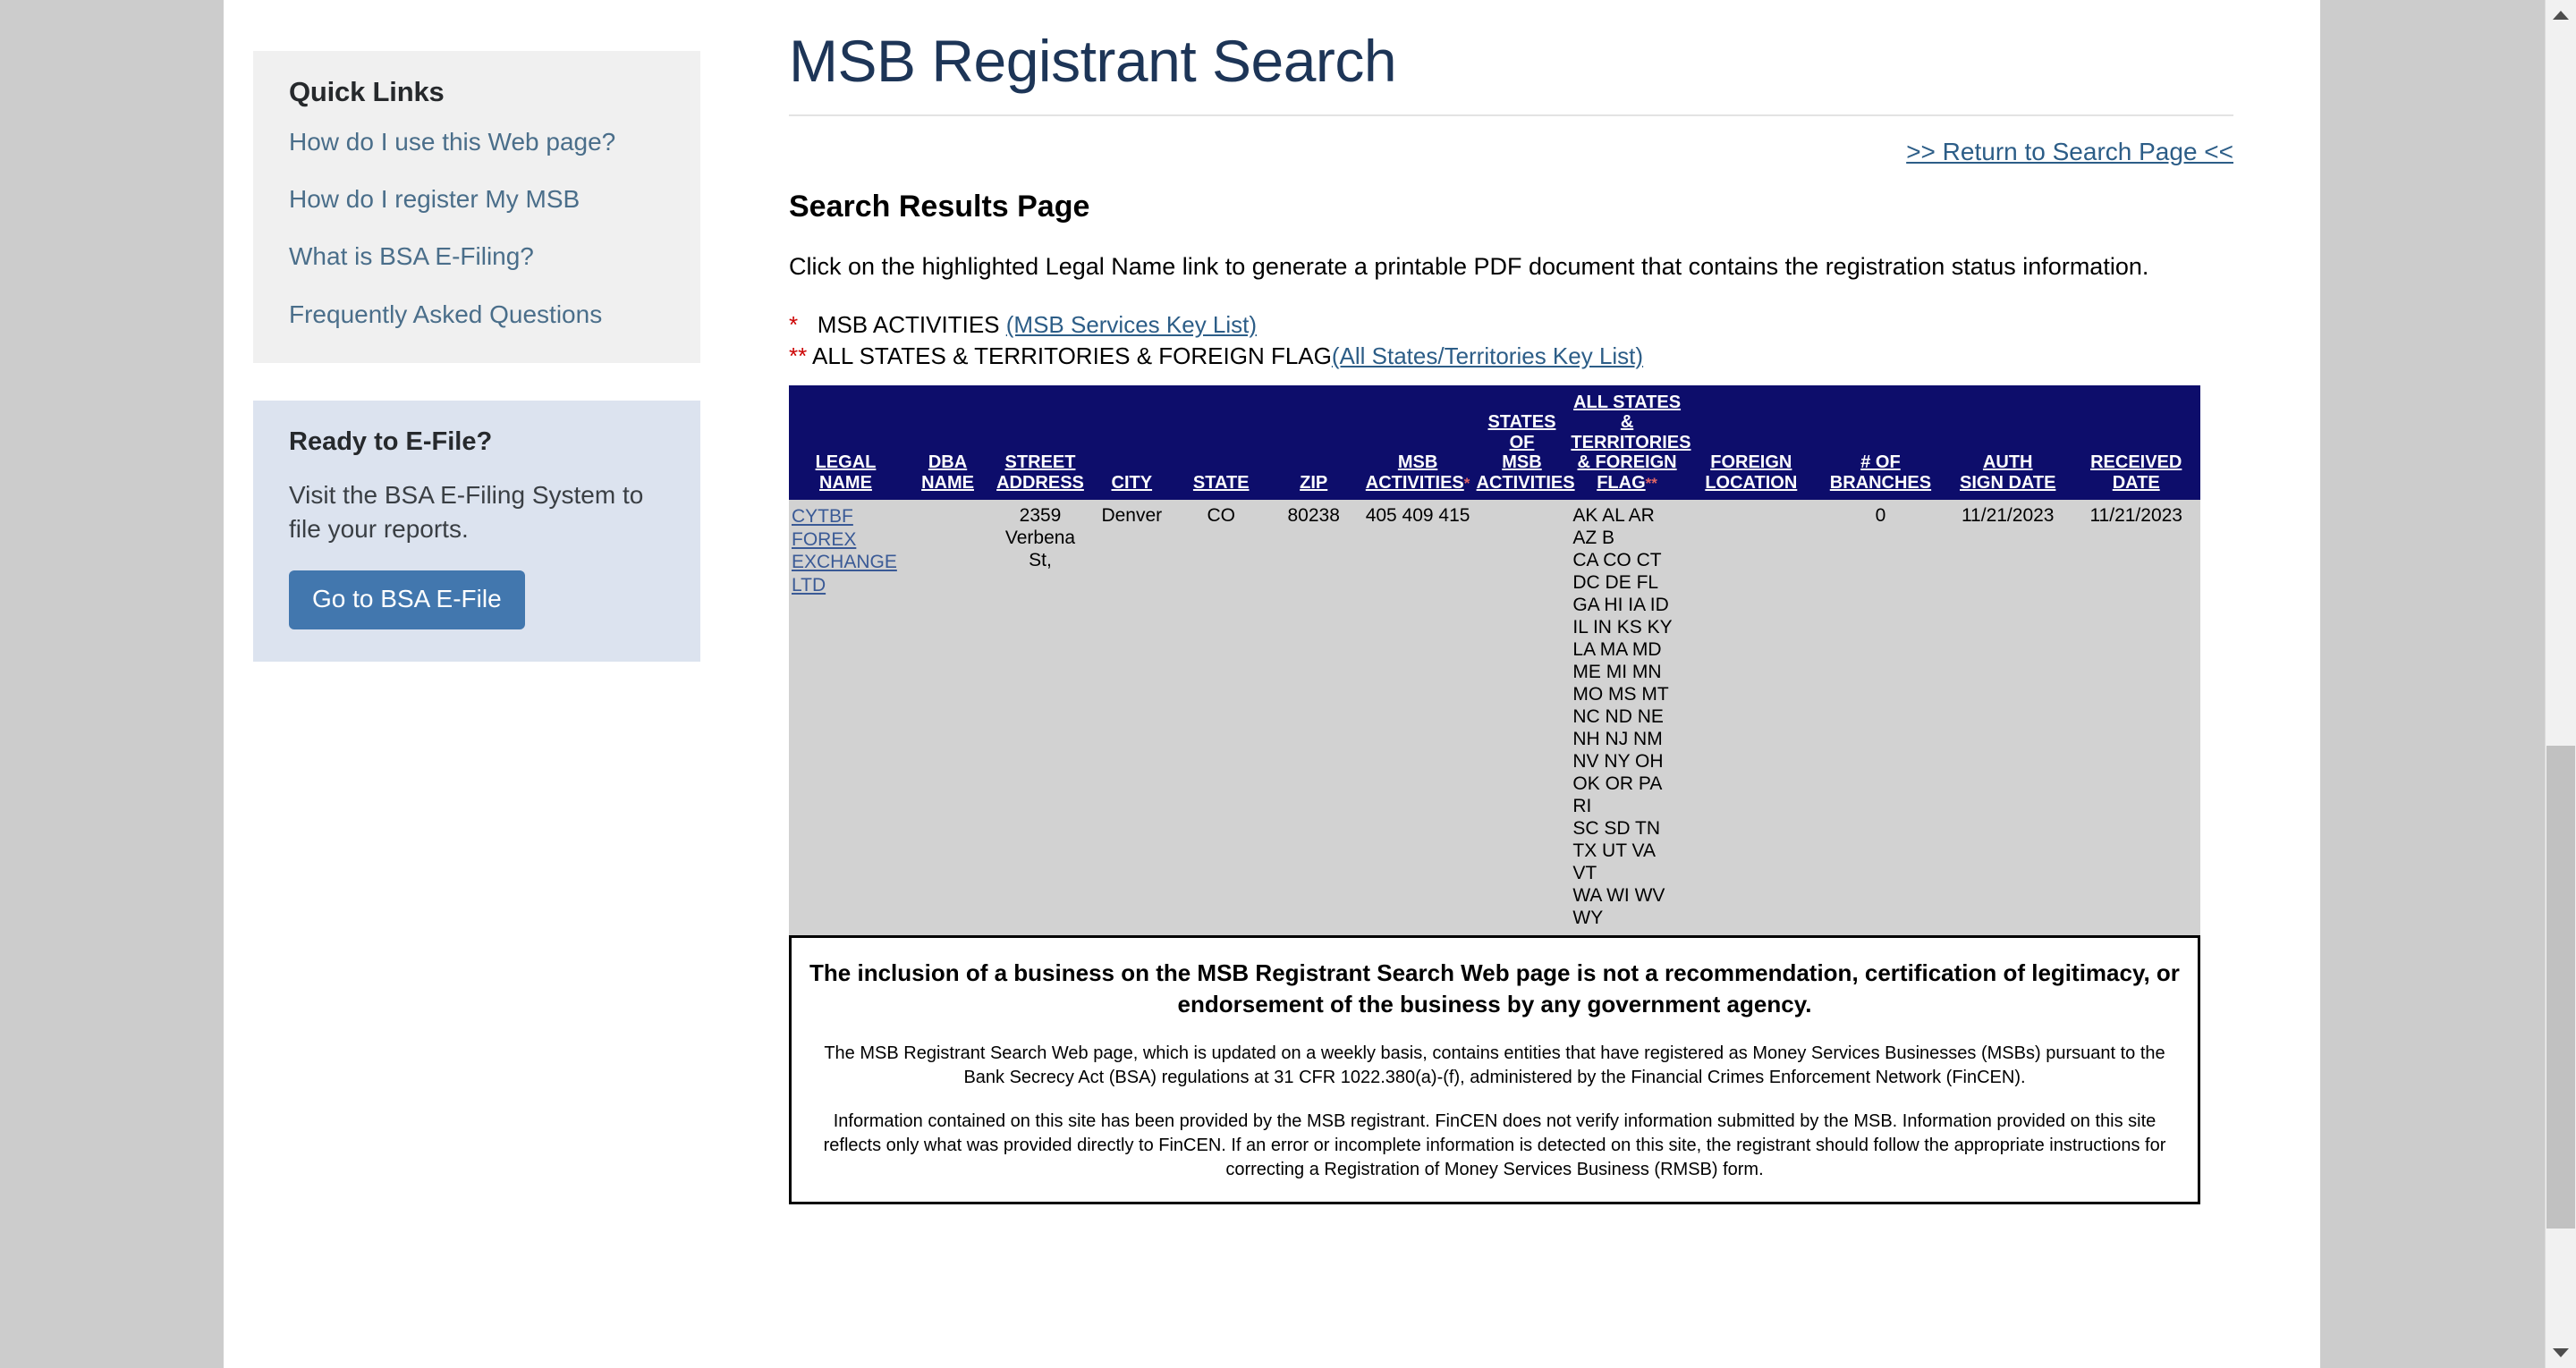  Describe the element at coordinates (477, 199) in the screenshot. I see `sidebar-item-how-to-register: How do I register My MSB` at that location.